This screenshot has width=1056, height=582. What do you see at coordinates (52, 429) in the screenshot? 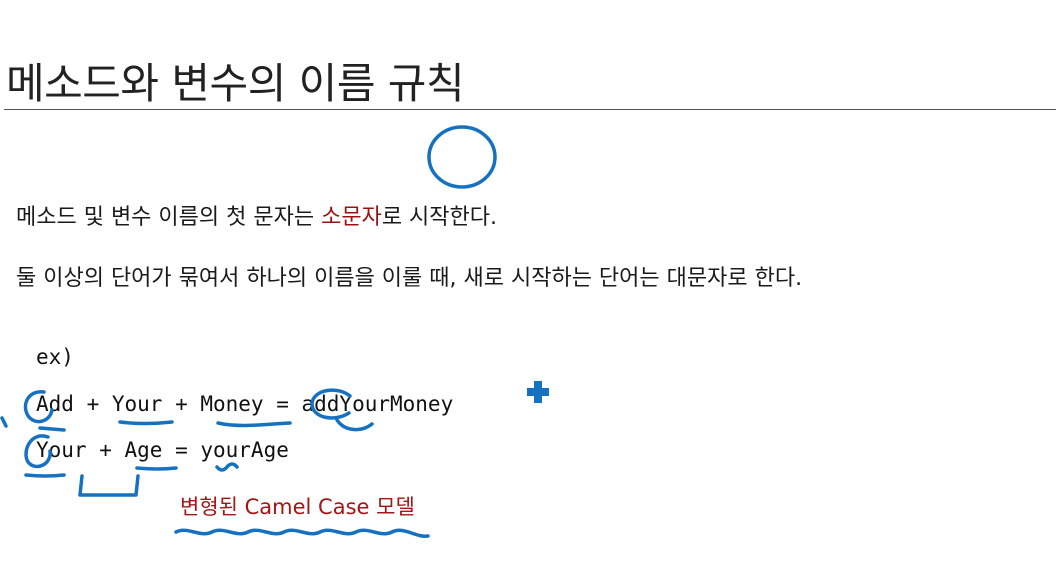
I see `ink-underline-left` at bounding box center [52, 429].